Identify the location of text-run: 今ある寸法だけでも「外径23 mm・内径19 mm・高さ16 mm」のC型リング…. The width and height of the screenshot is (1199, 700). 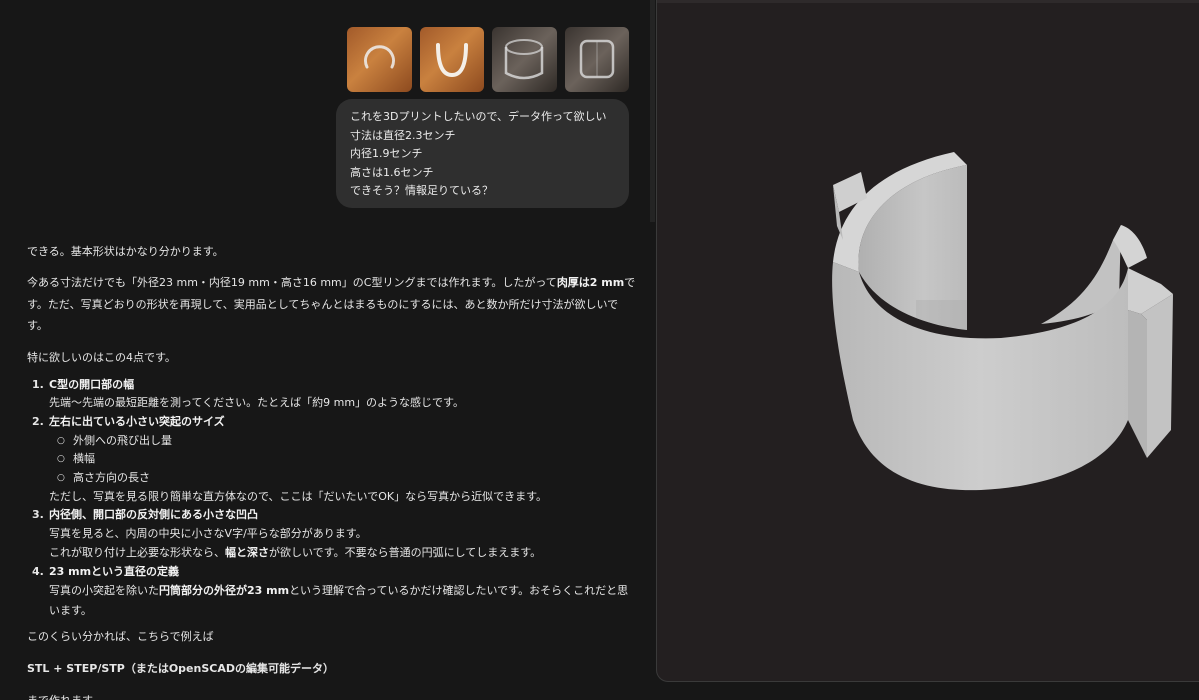
(292, 282).